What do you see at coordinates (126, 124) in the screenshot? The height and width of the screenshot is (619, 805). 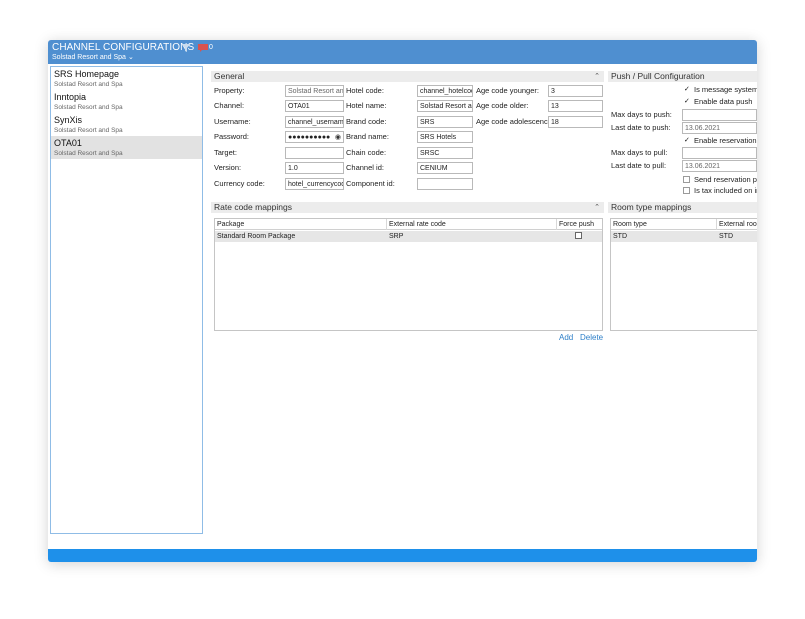 I see `channel-item-synxis: SynXis Solstad Resort and Spa` at bounding box center [126, 124].